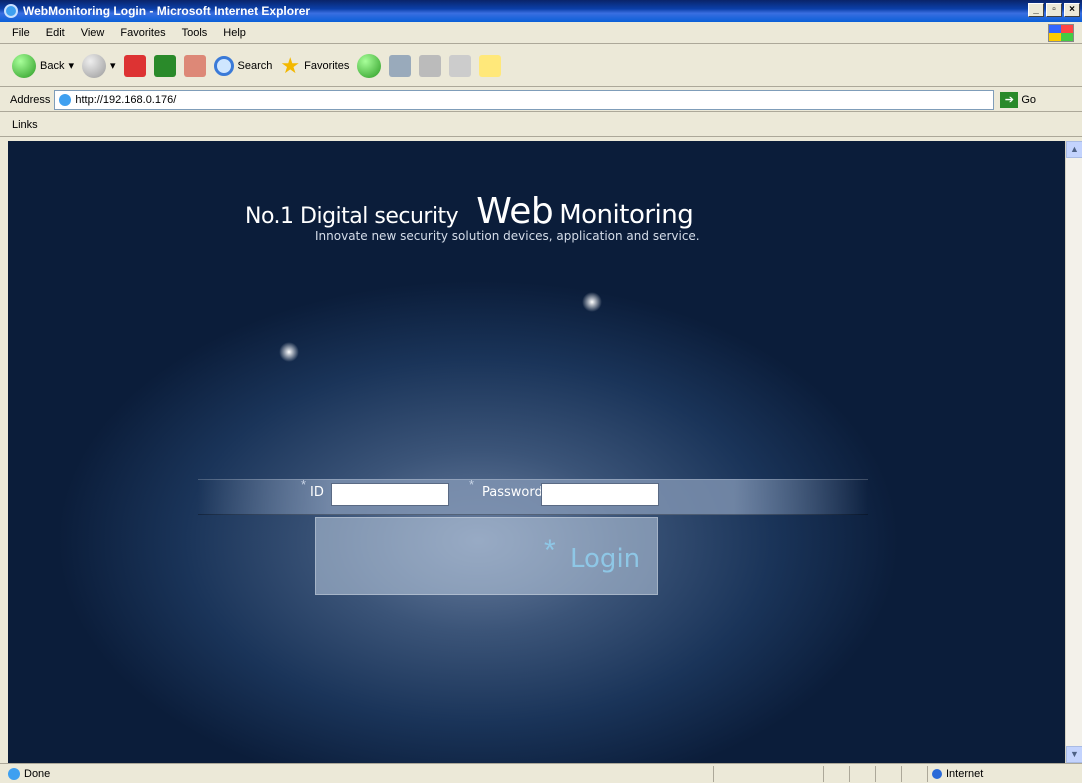 Image resolution: width=1082 pixels, height=783 pixels. What do you see at coordinates (512, 492) in the screenshot?
I see `password-label: Password` at bounding box center [512, 492].